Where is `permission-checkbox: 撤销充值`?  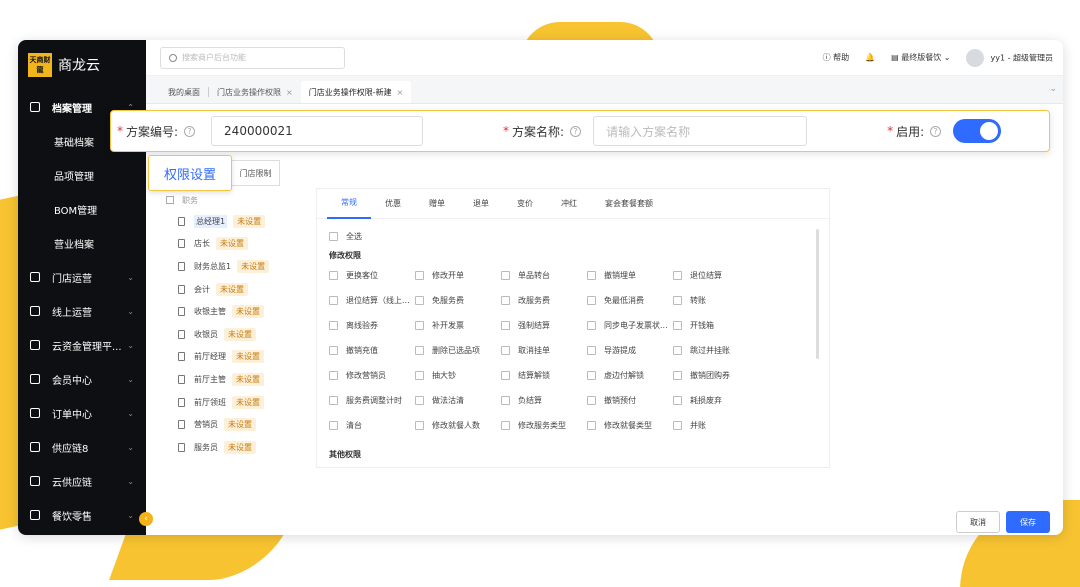 permission-checkbox: 撤销充值 is located at coordinates (372, 350).